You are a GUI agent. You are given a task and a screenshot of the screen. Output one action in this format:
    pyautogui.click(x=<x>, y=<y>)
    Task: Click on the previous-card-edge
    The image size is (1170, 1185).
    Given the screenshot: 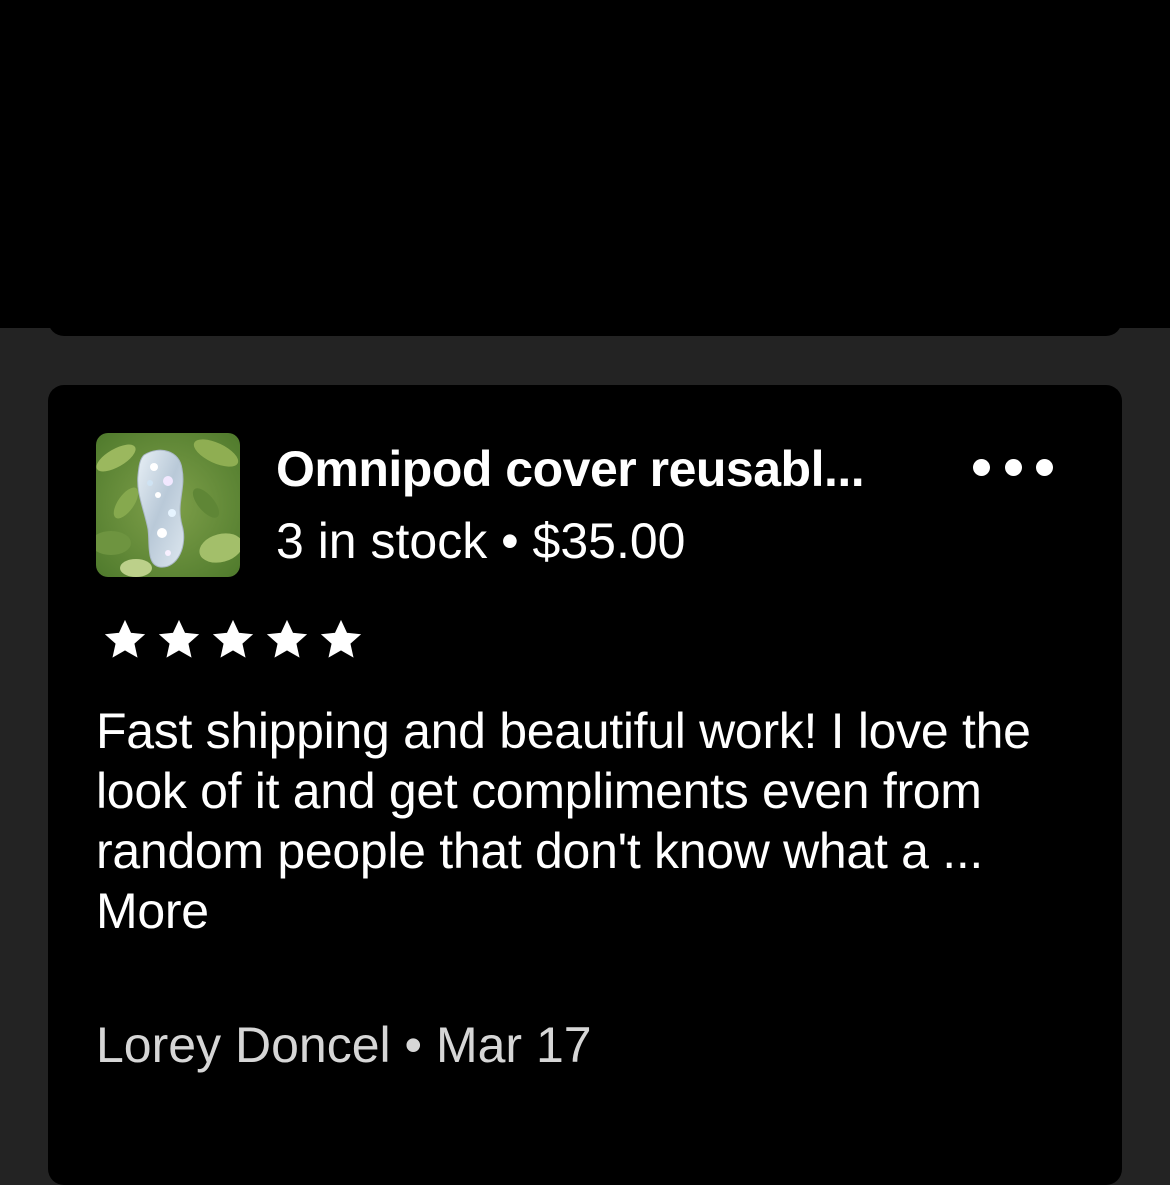 What is the action you would take?
    pyautogui.click(x=585, y=318)
    